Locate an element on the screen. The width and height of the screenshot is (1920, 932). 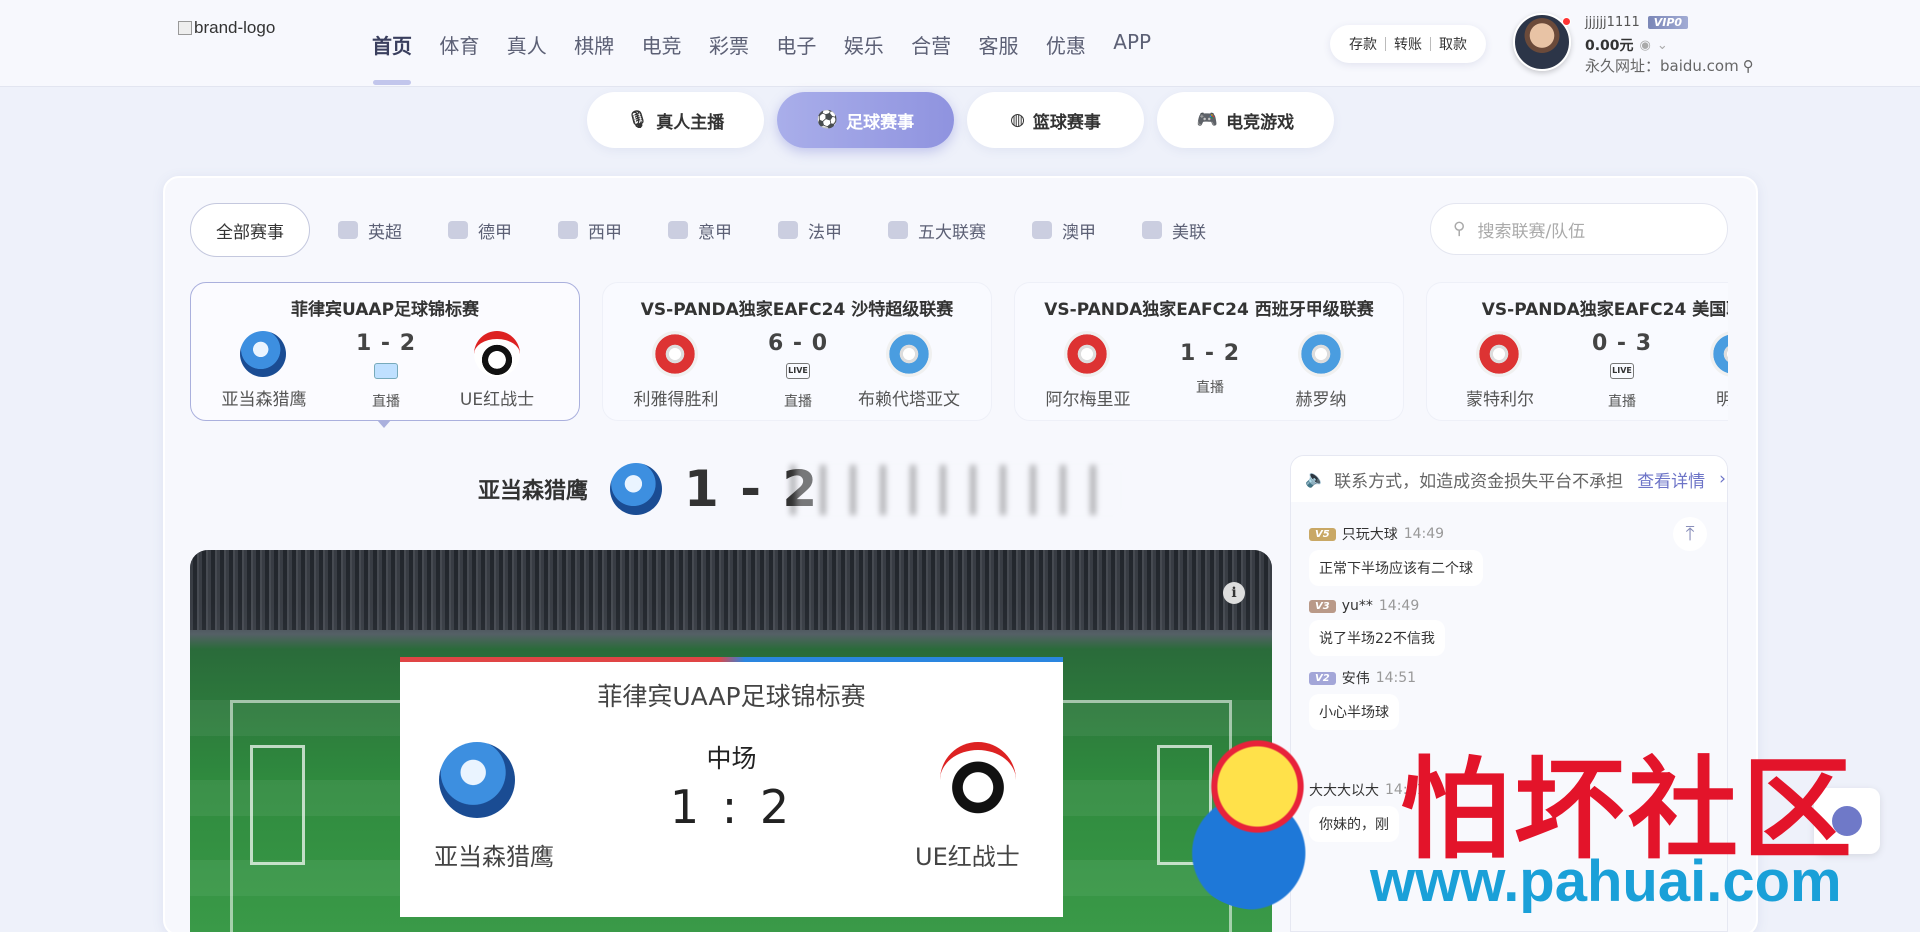
away-team-name: 明尼 is located at coordinates (1722, 400).